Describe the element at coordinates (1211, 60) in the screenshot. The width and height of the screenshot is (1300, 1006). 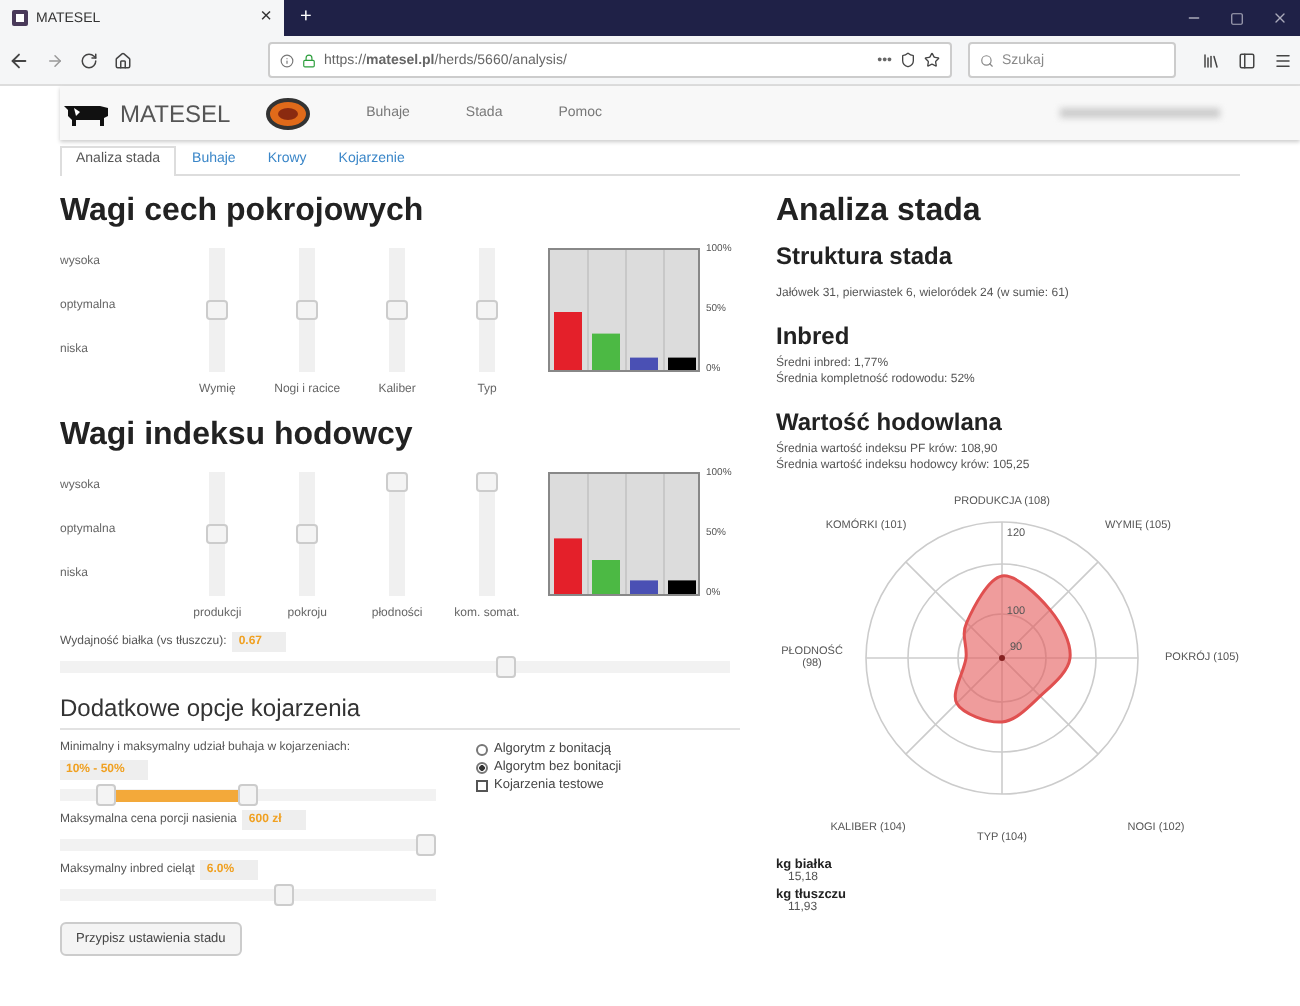
I see `library-icon` at that location.